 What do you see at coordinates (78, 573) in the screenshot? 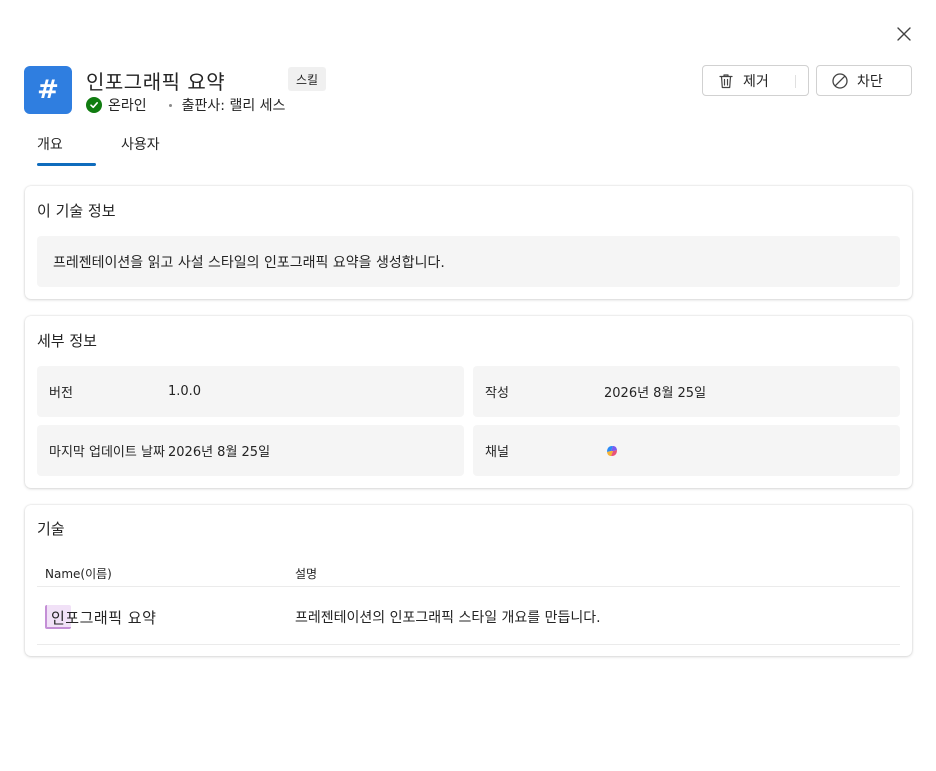
I see `column-header-name: Name(이름)` at bounding box center [78, 573].